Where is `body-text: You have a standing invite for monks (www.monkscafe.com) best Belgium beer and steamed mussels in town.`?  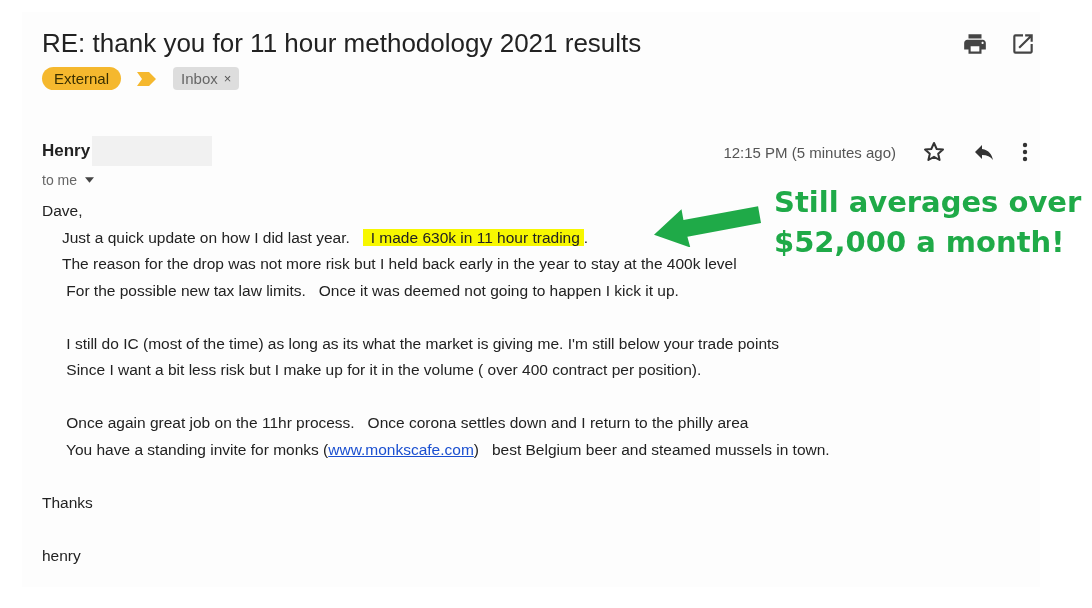
body-text: You have a standing invite for monks (www.monkscafe.com) best Belgium beer and steamed mussels in town. is located at coordinates (447, 449).